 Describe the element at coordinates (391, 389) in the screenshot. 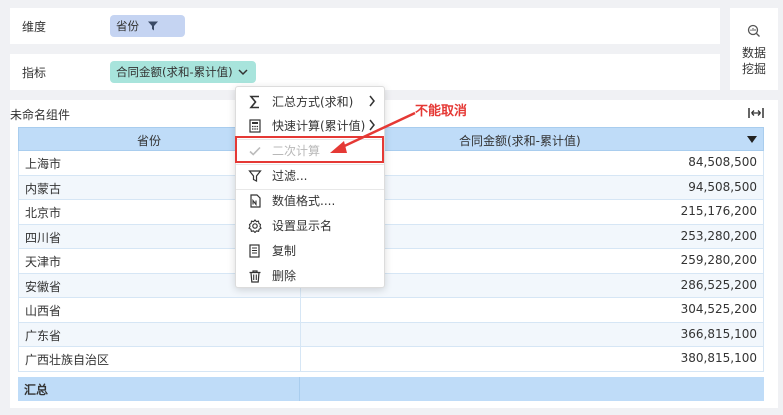

I see `total-row: 汇总` at that location.